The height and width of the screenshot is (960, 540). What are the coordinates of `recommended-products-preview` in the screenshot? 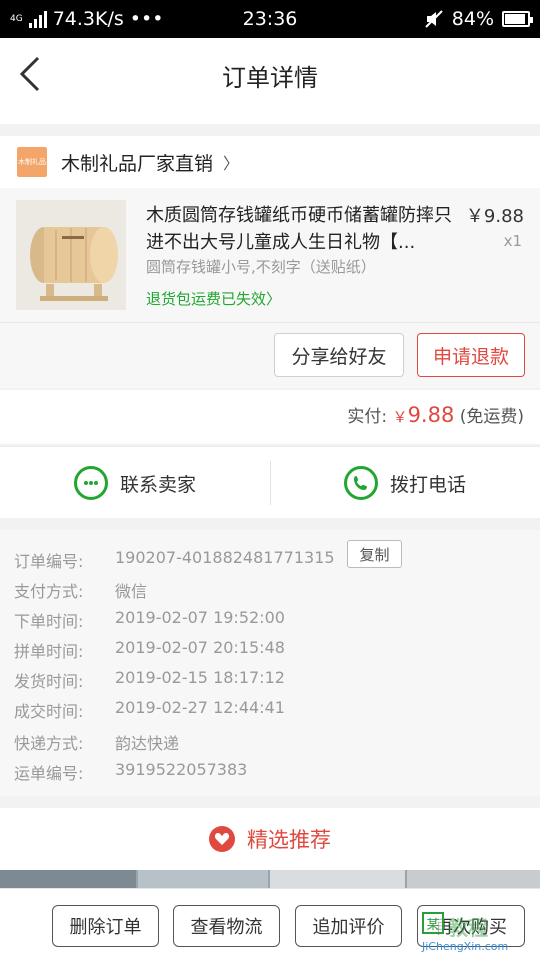 It's located at (270, 880).